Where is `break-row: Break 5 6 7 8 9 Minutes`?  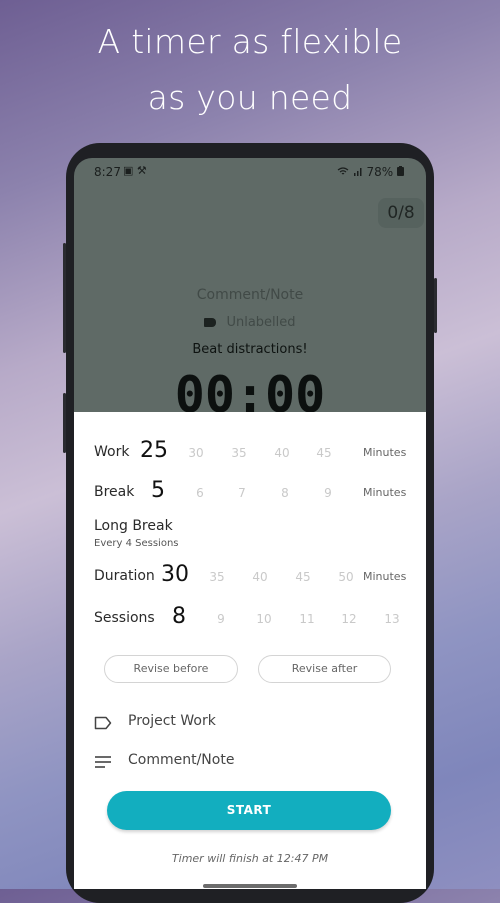 break-row: Break 5 6 7 8 9 Minutes is located at coordinates (250, 493).